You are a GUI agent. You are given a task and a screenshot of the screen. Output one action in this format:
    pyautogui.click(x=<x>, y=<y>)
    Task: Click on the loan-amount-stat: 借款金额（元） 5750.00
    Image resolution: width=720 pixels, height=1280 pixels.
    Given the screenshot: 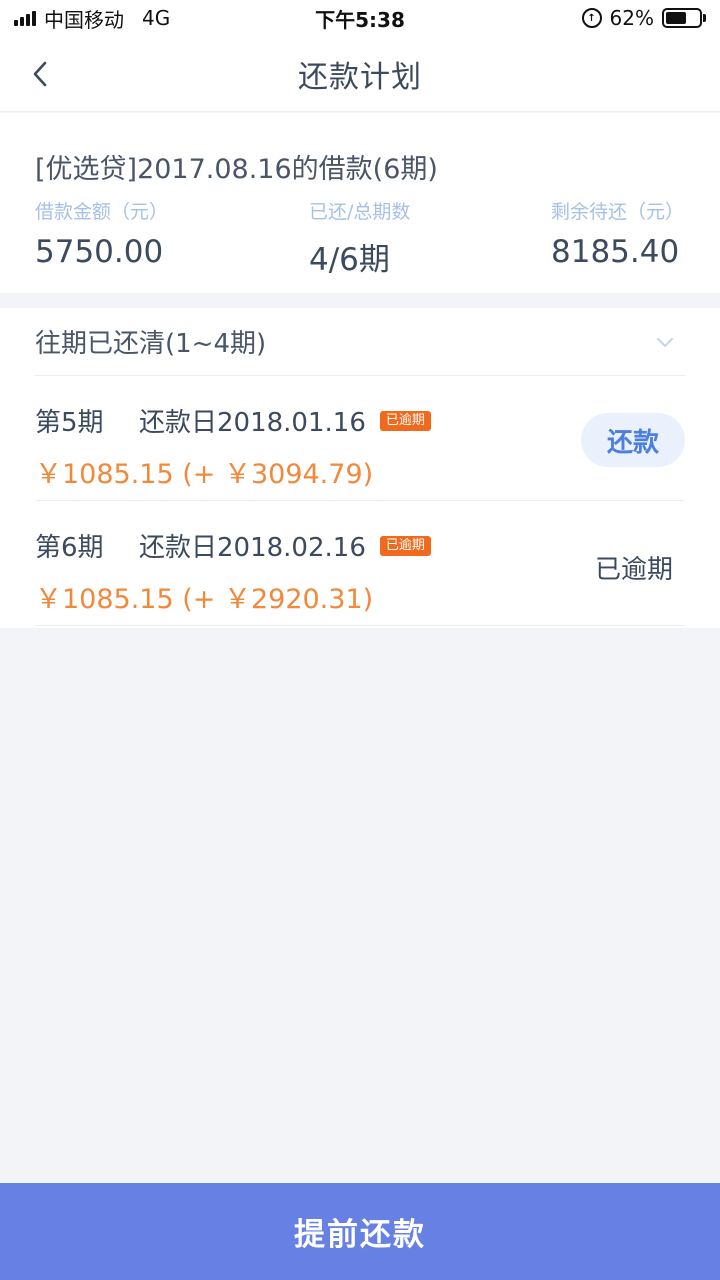 What is the action you would take?
    pyautogui.click(x=101, y=233)
    